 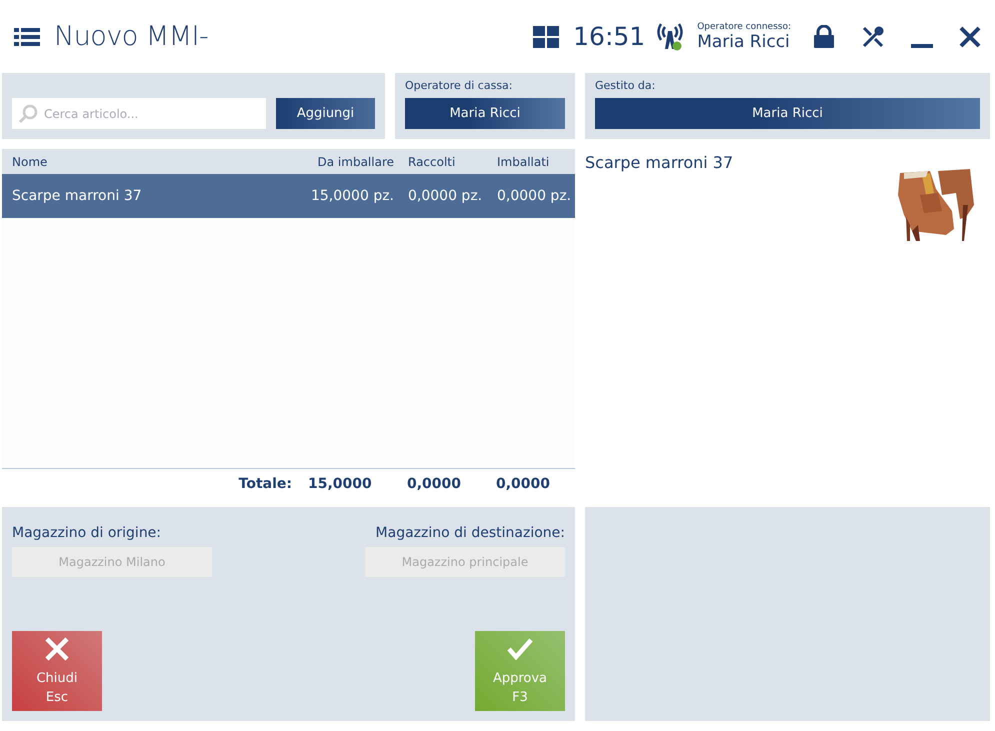 I want to click on field-label: Operatore di cassa:, so click(x=459, y=85).